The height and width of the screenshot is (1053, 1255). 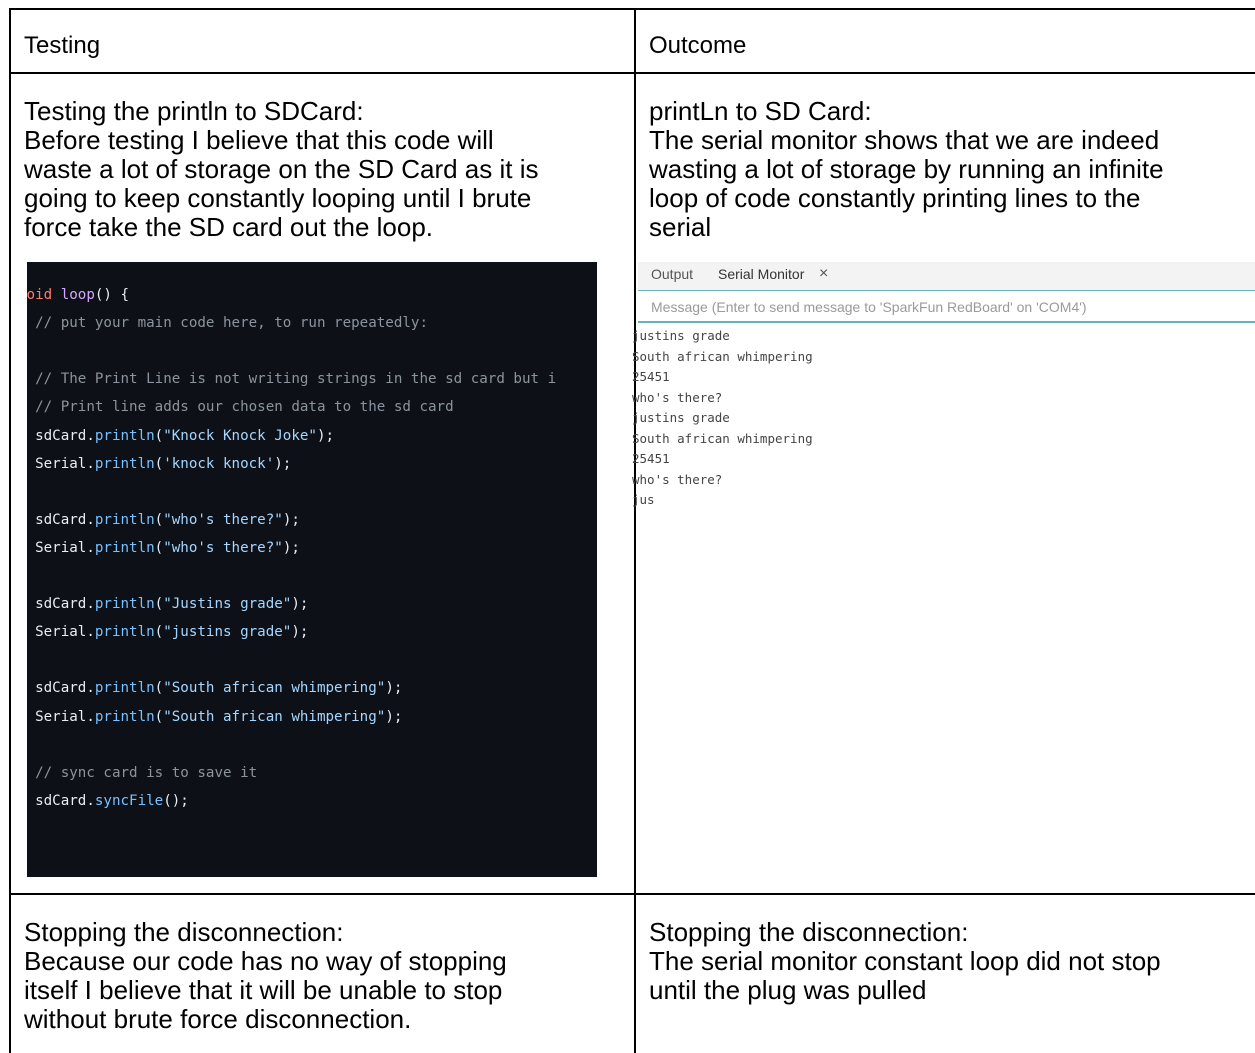 What do you see at coordinates (632, 73) in the screenshot?
I see `table-divider-header` at bounding box center [632, 73].